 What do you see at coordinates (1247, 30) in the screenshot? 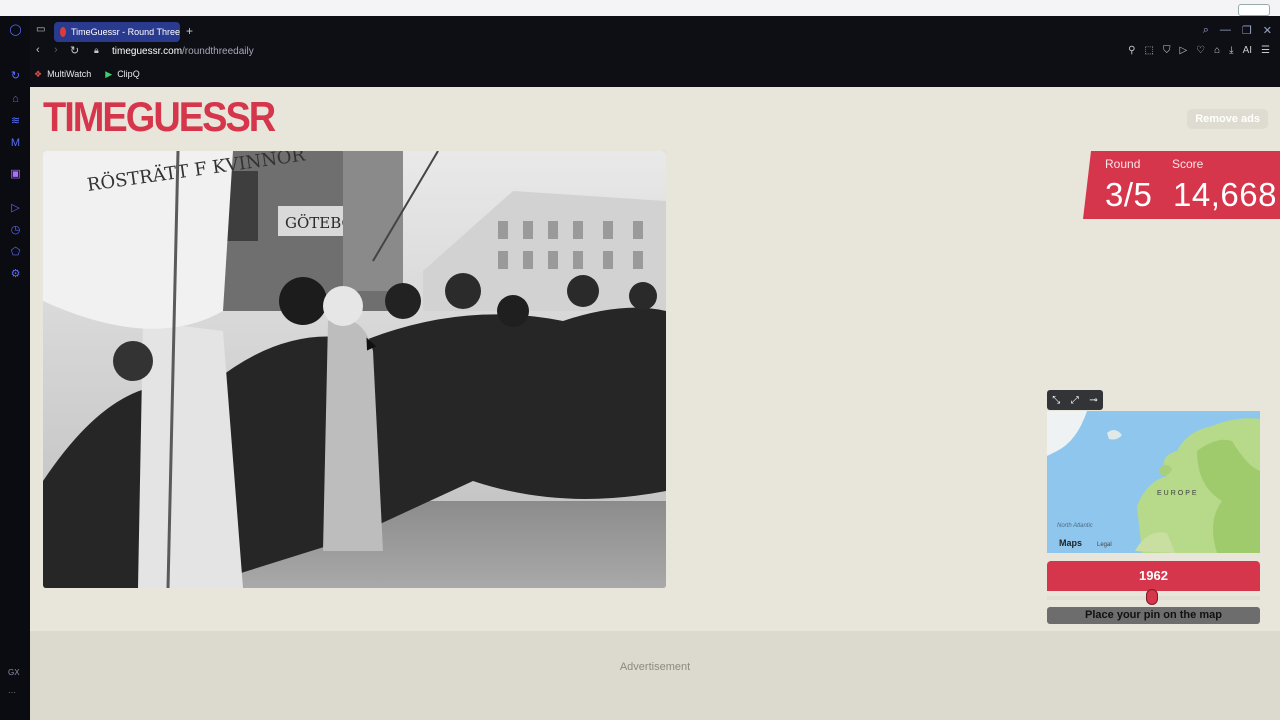
I see `restore-icon: ❐` at bounding box center [1247, 30].